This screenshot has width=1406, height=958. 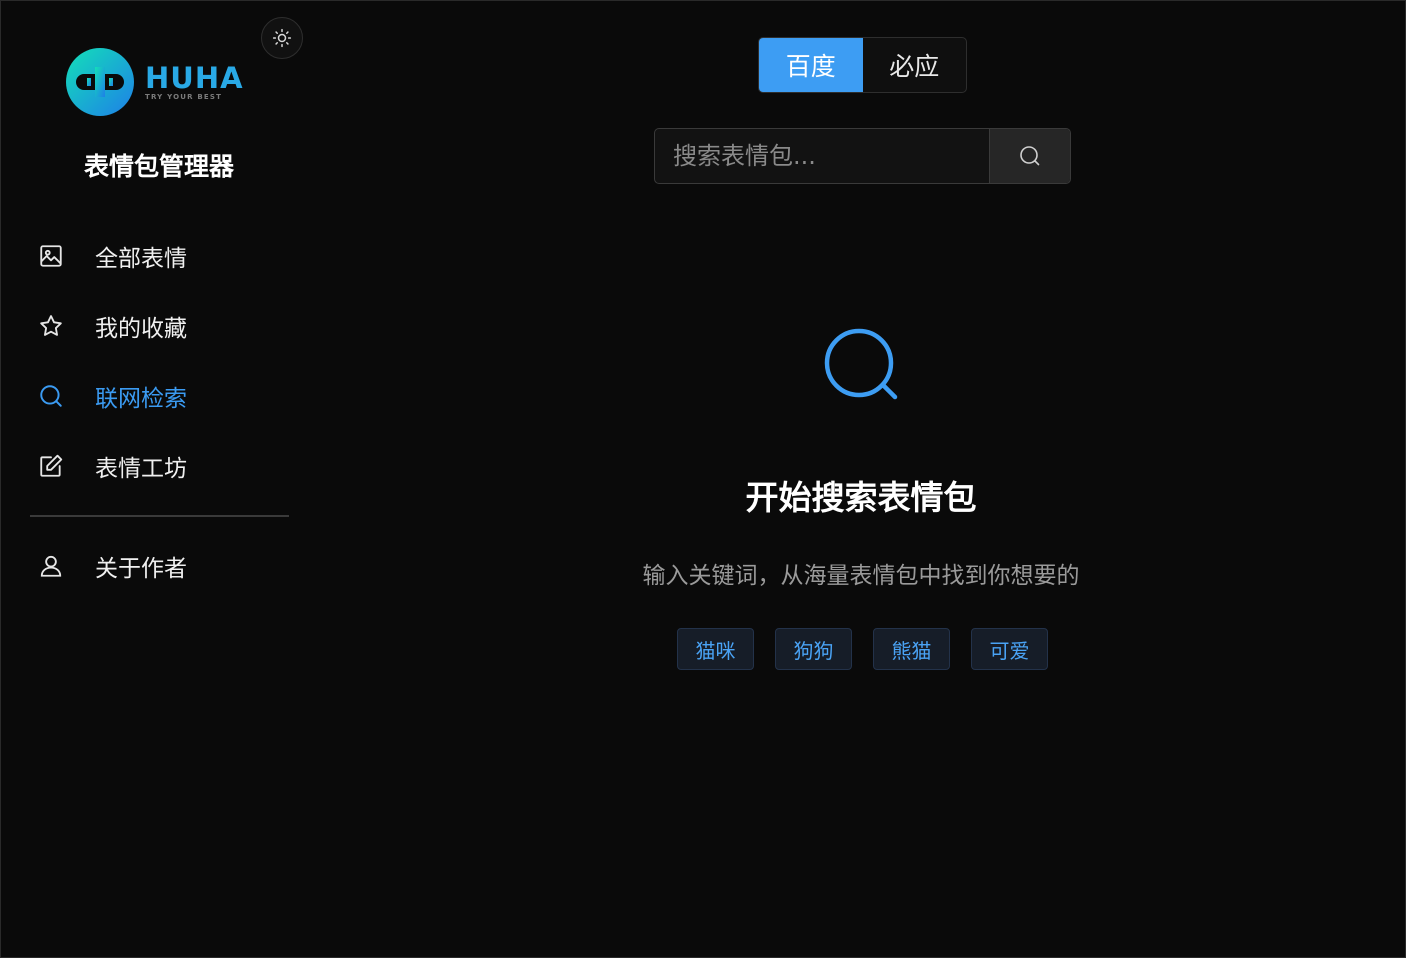 I want to click on suggestion-tag-dog: 狗狗, so click(x=813, y=649).